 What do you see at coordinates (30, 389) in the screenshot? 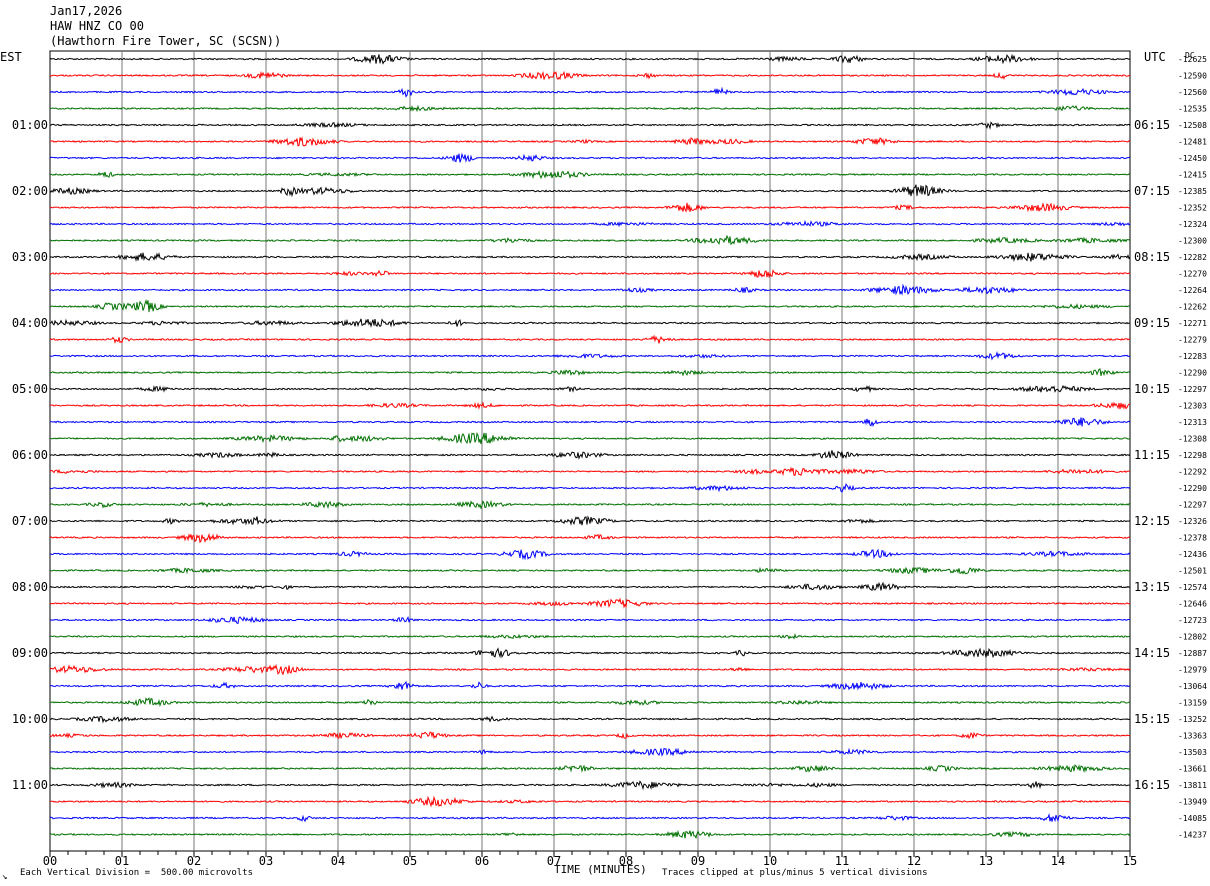
I see `left-hour-label: 05:00` at bounding box center [30, 389].